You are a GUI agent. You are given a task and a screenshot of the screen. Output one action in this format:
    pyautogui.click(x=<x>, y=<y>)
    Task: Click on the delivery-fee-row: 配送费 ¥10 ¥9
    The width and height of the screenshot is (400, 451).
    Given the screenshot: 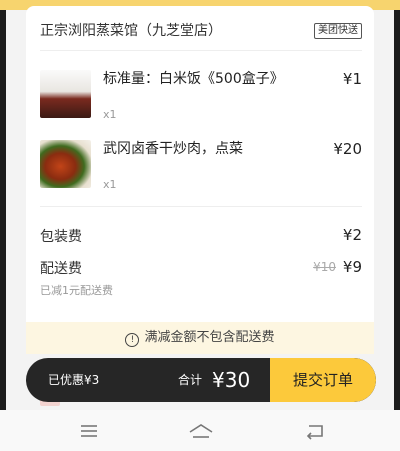 What is the action you would take?
    pyautogui.click(x=201, y=268)
    